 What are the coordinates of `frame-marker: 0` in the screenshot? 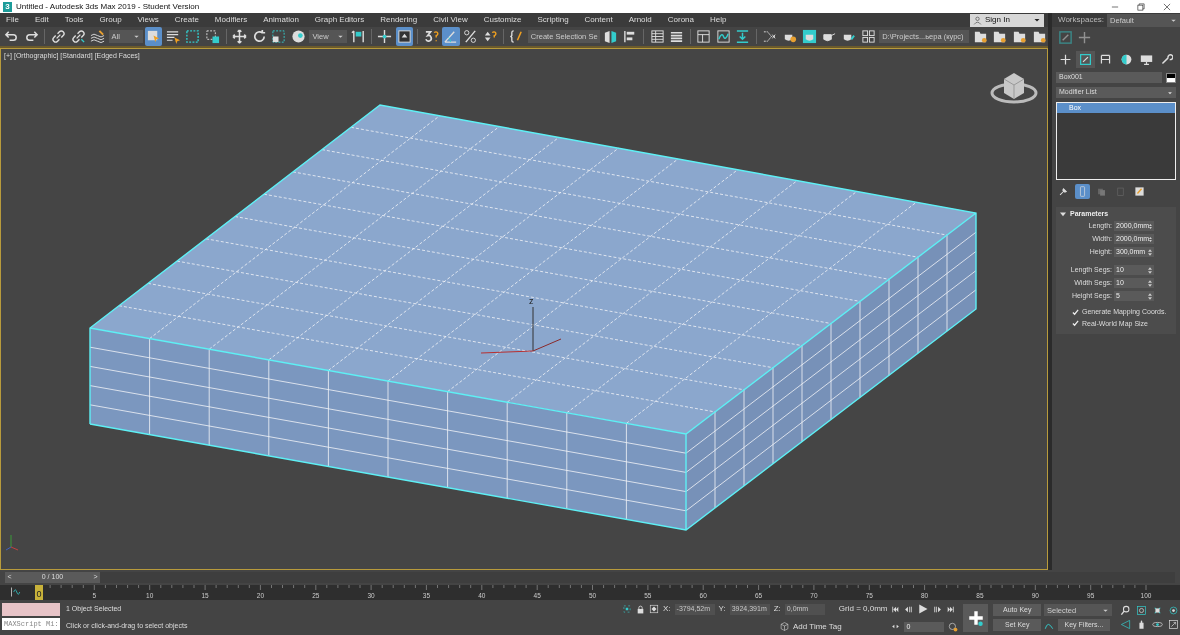 It's located at (39, 592).